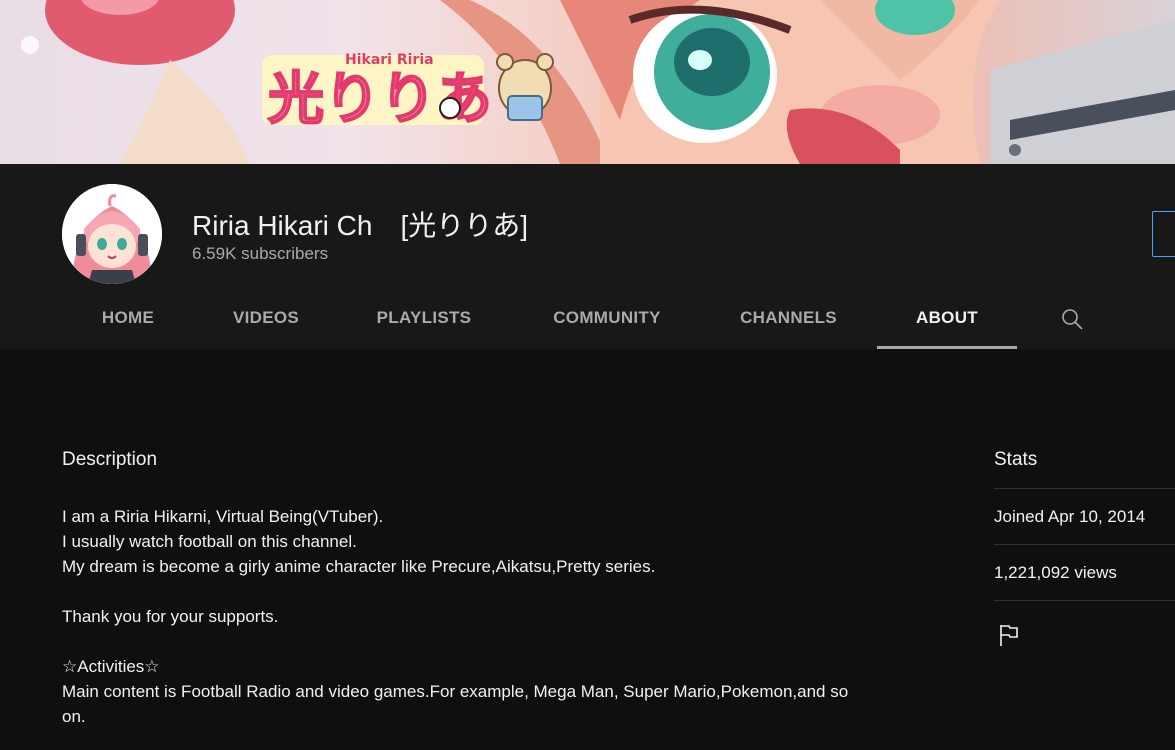  What do you see at coordinates (788, 319) in the screenshot?
I see `tab-channels: CHANNELS` at bounding box center [788, 319].